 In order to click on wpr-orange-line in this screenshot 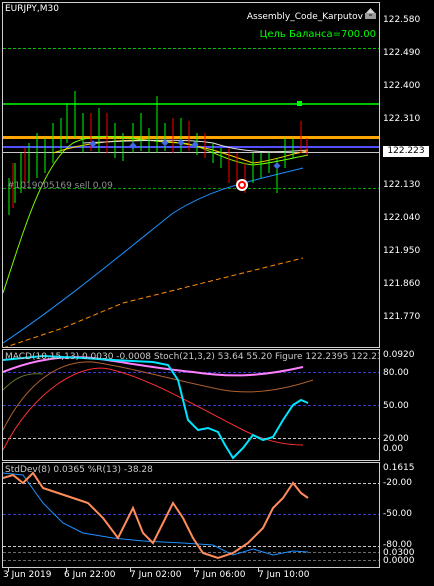, I will do `click(156, 515)`.